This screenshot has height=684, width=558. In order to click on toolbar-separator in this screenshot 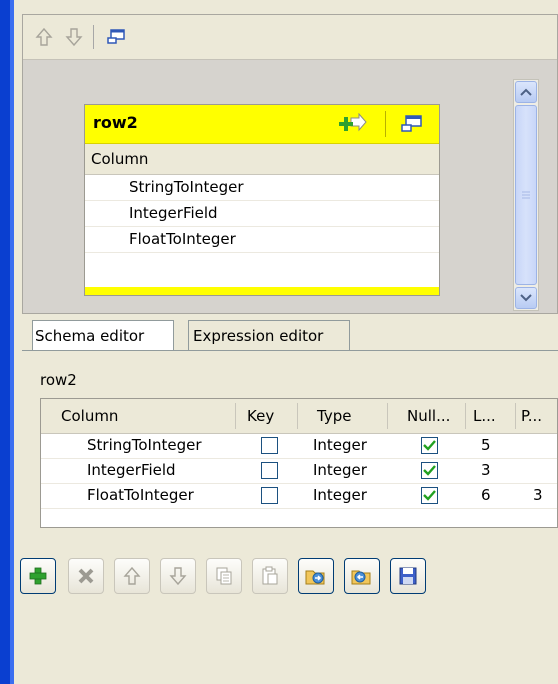, I will do `click(93, 37)`.